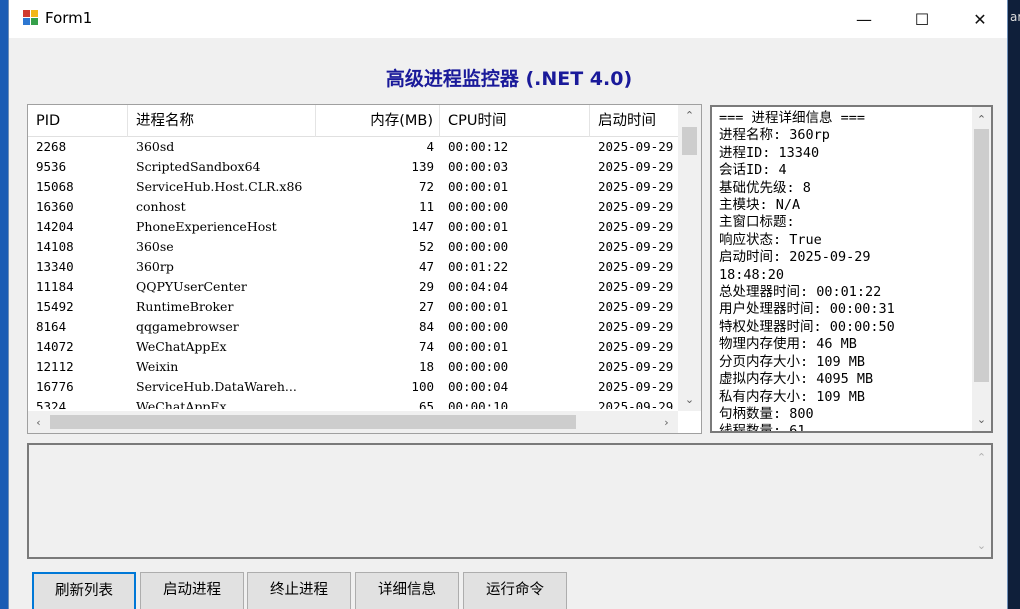 This screenshot has width=1020, height=609. I want to click on cell-pid: 9536, so click(51, 166).